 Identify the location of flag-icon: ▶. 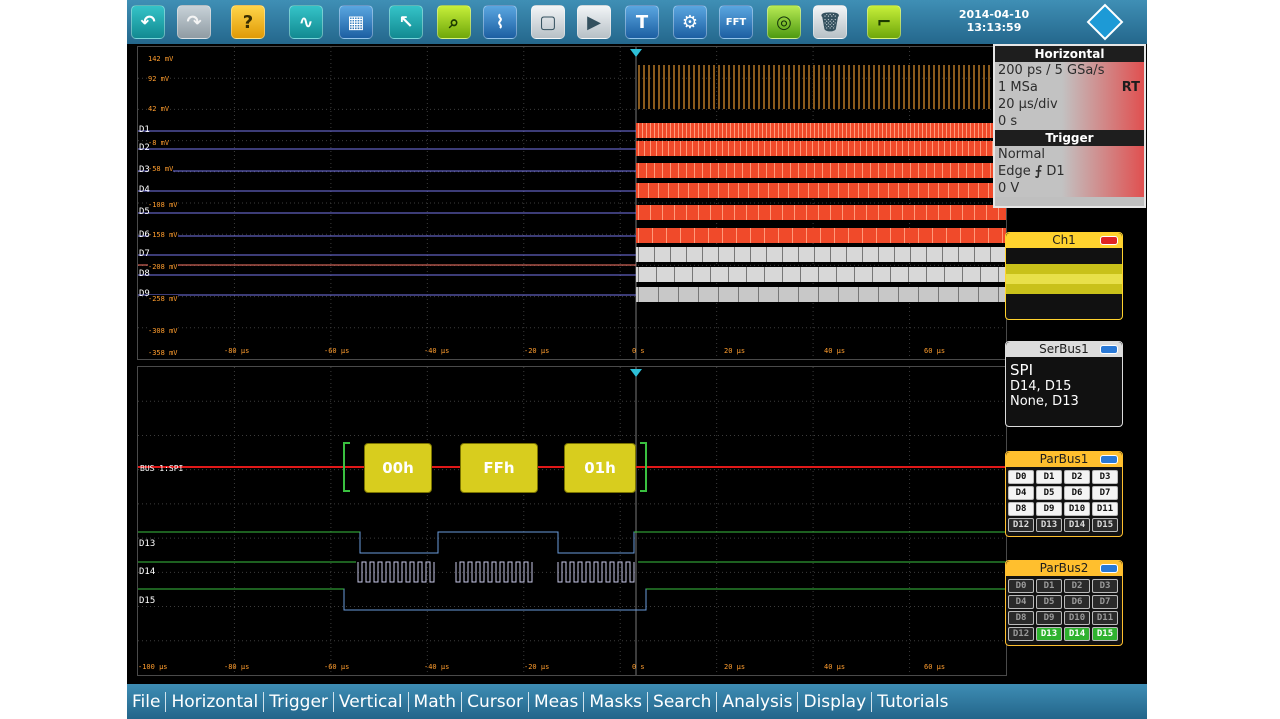
(594, 22).